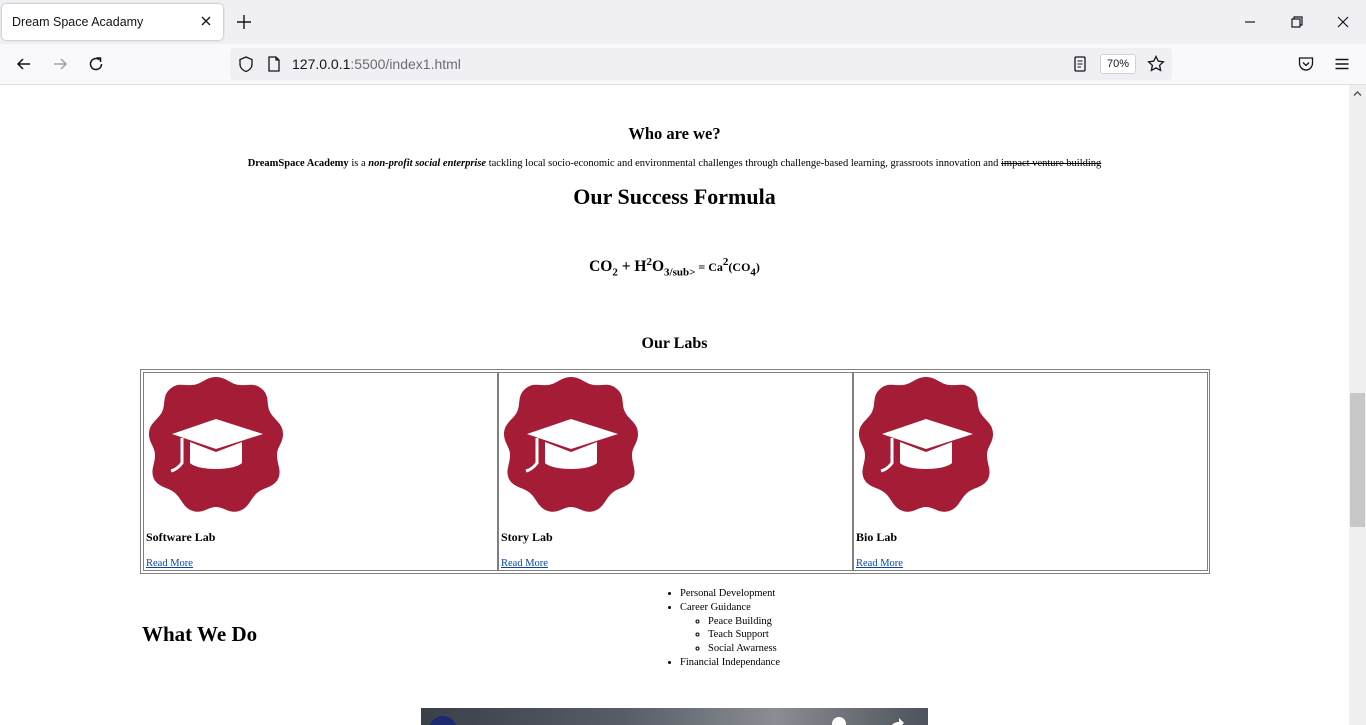 The width and height of the screenshot is (1366, 725). I want to click on about-text: is a, so click(358, 163).